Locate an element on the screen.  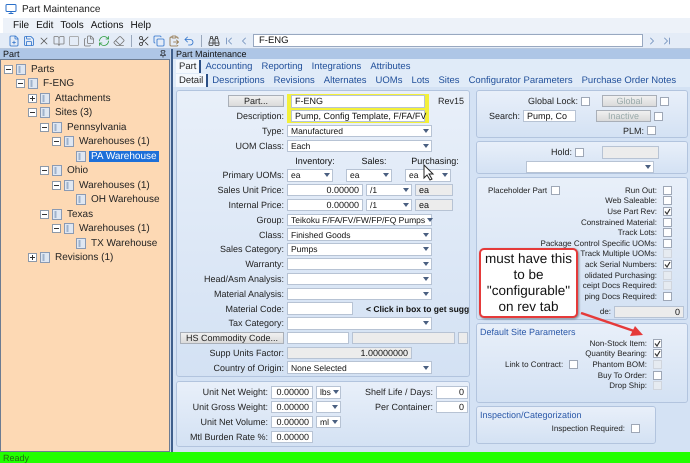
text-field: F-ENG is located at coordinates (358, 101).